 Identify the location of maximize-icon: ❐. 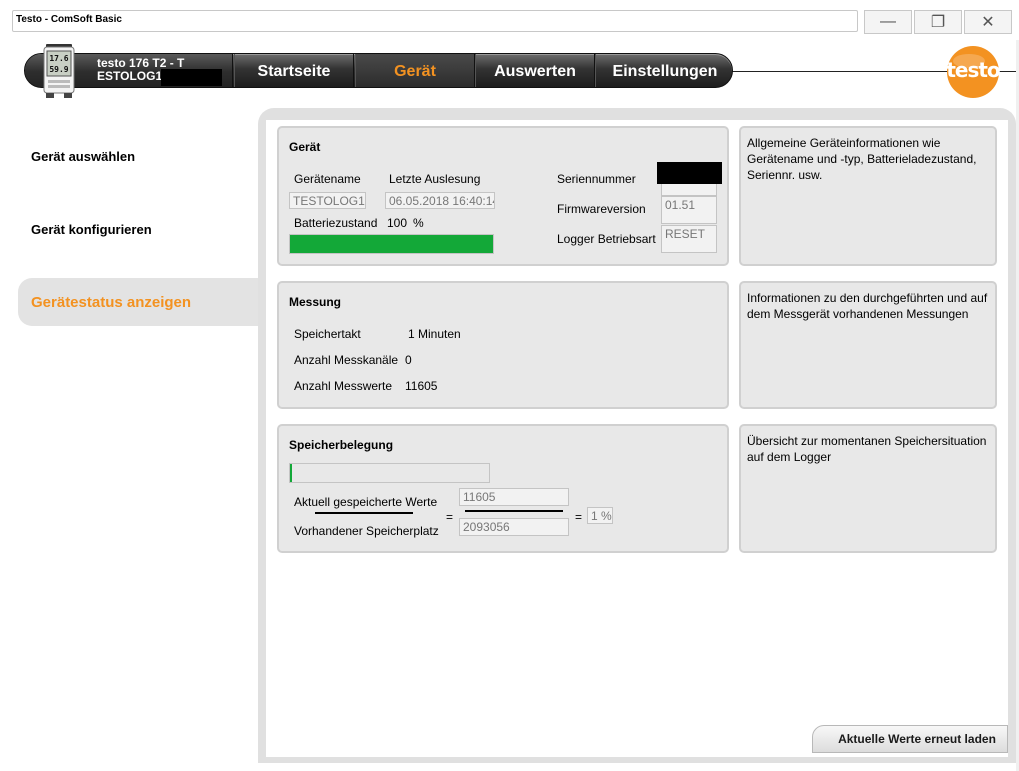
(938, 22).